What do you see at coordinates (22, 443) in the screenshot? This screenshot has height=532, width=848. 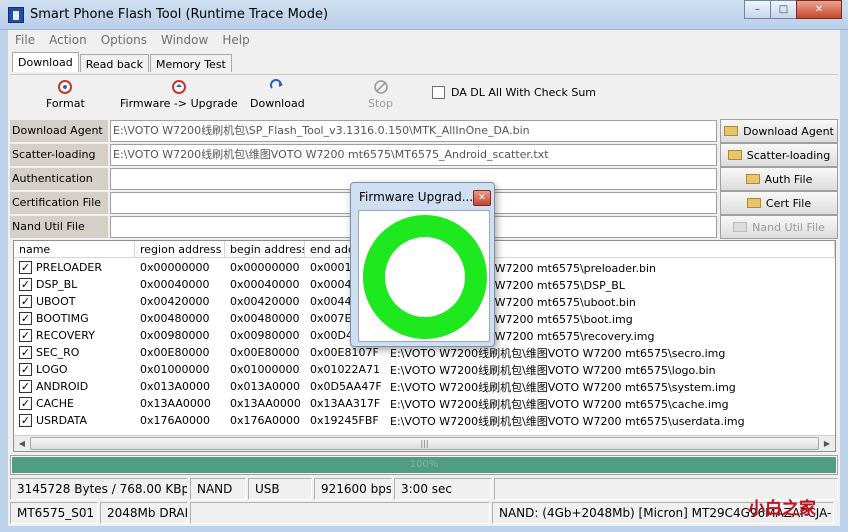 I see `scroll-left-icon: ◀` at bounding box center [22, 443].